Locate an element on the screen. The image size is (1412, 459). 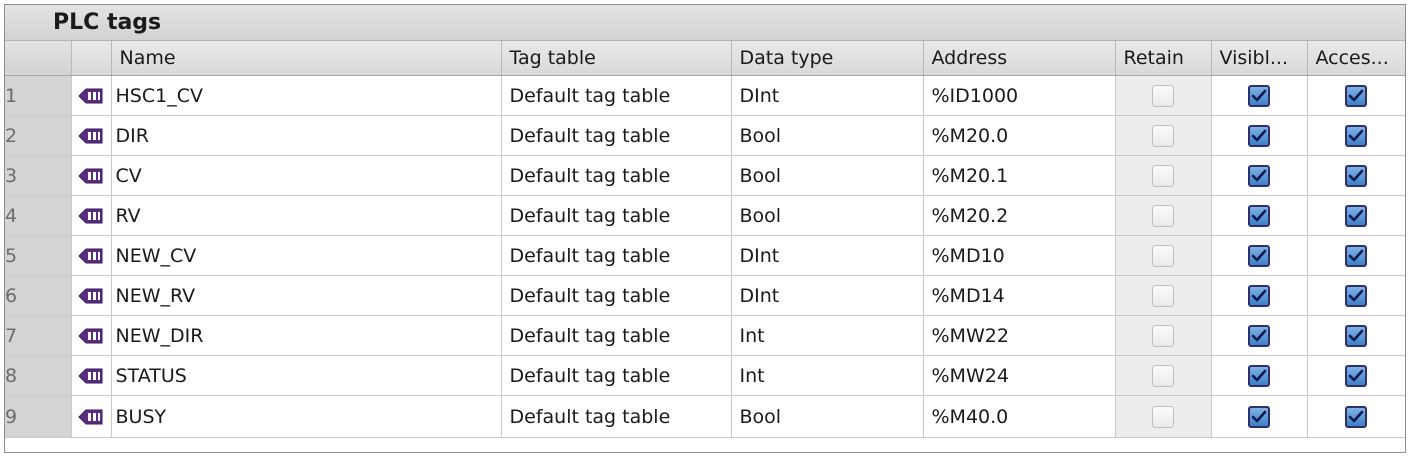
table-row: 5 NEW_CV Default tag table DInt %MD10 is located at coordinates (705, 255).